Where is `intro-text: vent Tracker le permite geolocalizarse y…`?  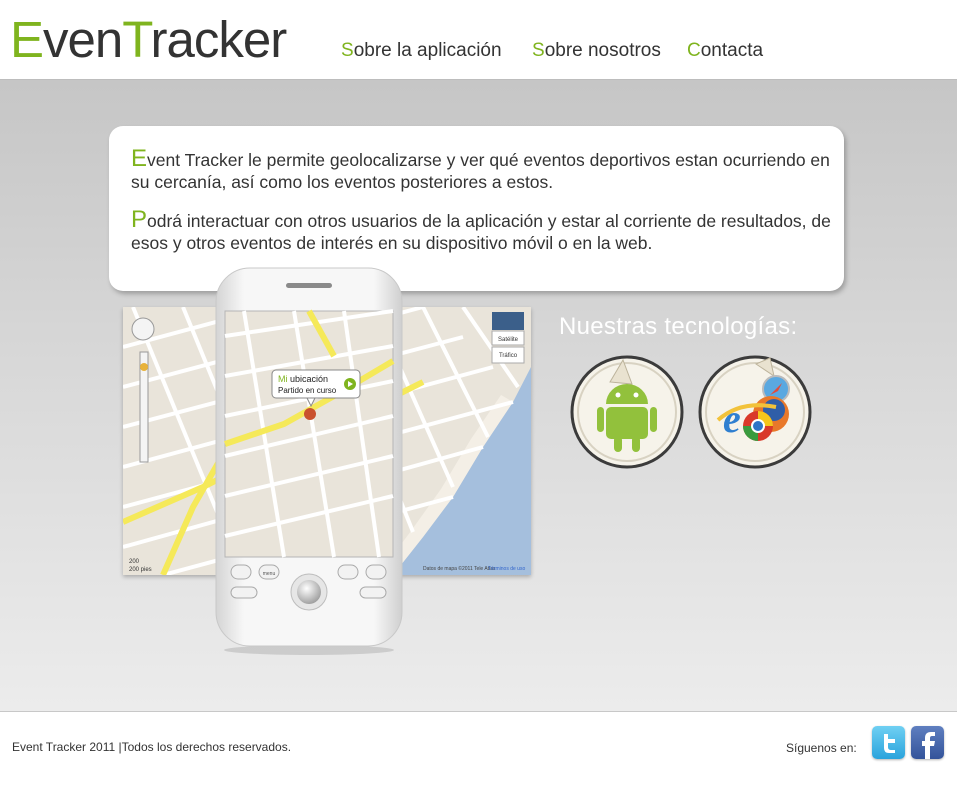 intro-text: vent Tracker le permite geolocalizarse y… is located at coordinates (480, 171).